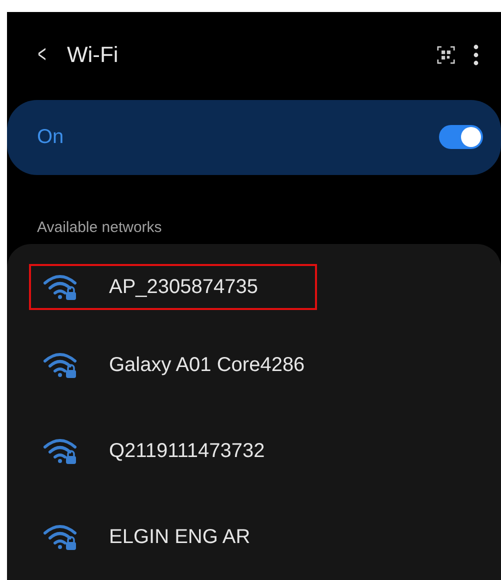 The height and width of the screenshot is (580, 501). What do you see at coordinates (461, 137) in the screenshot?
I see `wifi-toggle` at bounding box center [461, 137].